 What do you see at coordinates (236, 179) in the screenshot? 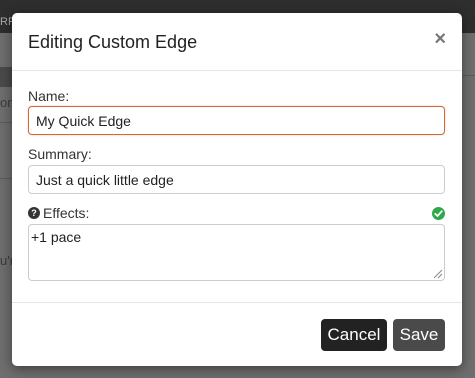
I see `summary-input` at bounding box center [236, 179].